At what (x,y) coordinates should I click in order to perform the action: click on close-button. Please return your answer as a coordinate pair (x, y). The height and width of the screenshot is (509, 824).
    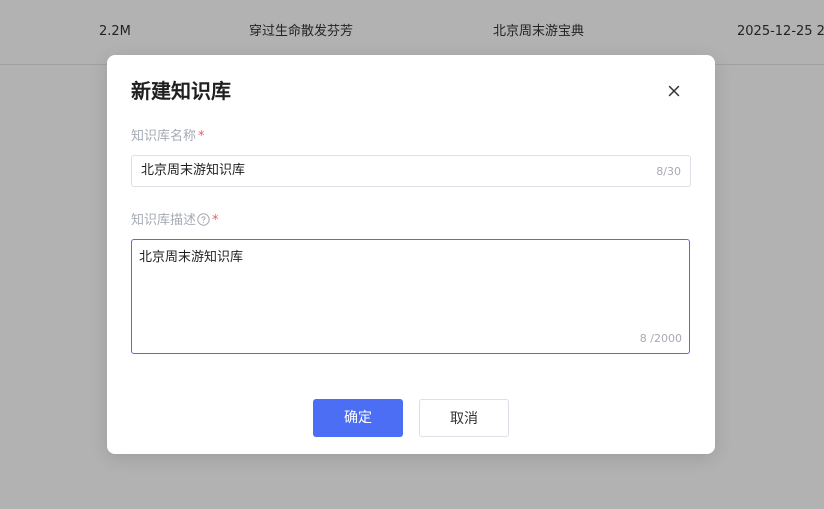
    Looking at the image, I should click on (674, 91).